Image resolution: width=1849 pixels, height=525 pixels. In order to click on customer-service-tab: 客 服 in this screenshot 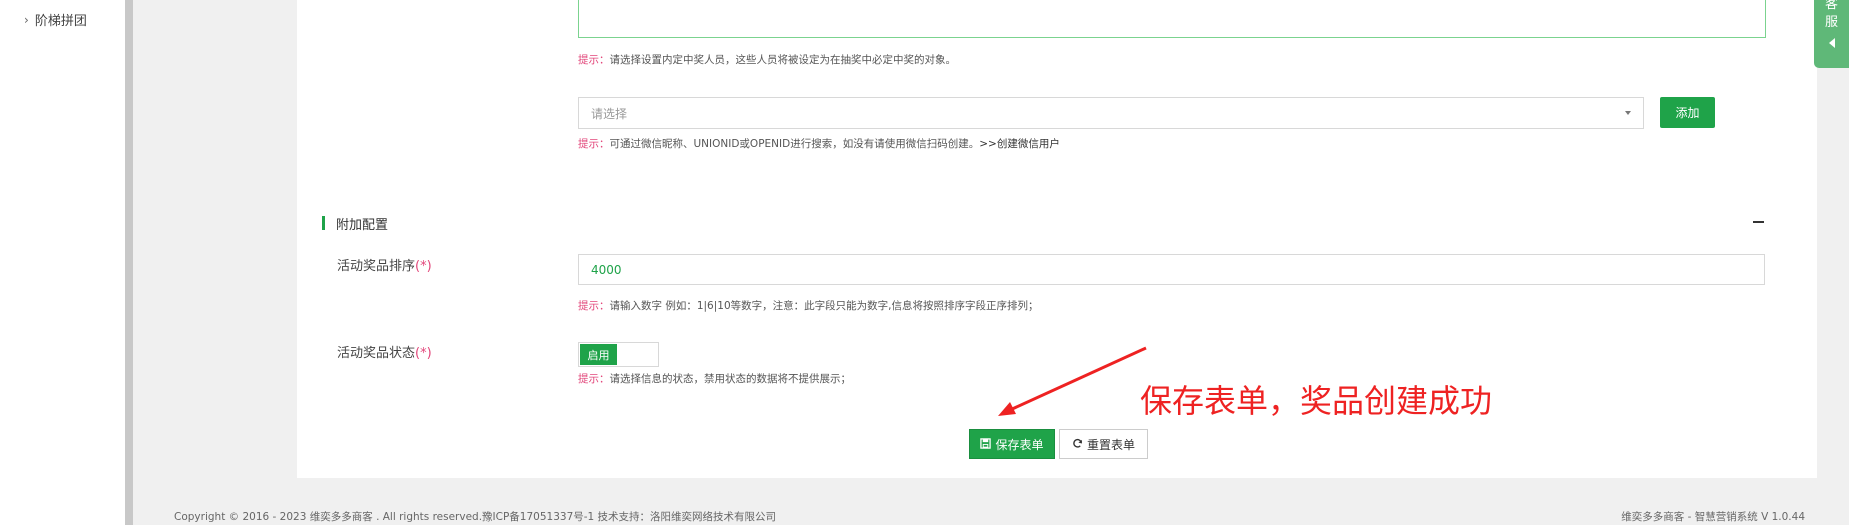, I will do `click(1831, 34)`.